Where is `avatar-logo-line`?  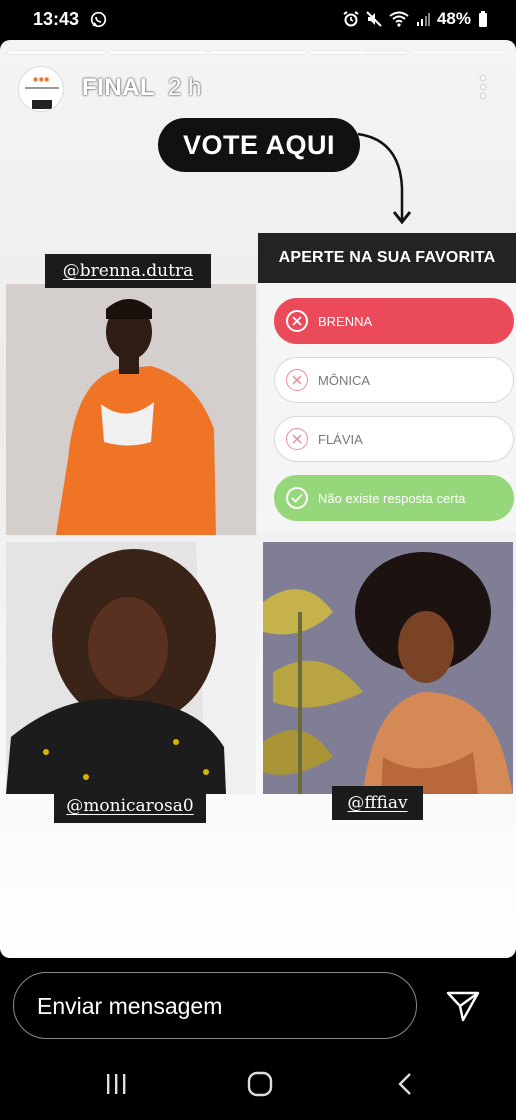 avatar-logo-line is located at coordinates (42, 88).